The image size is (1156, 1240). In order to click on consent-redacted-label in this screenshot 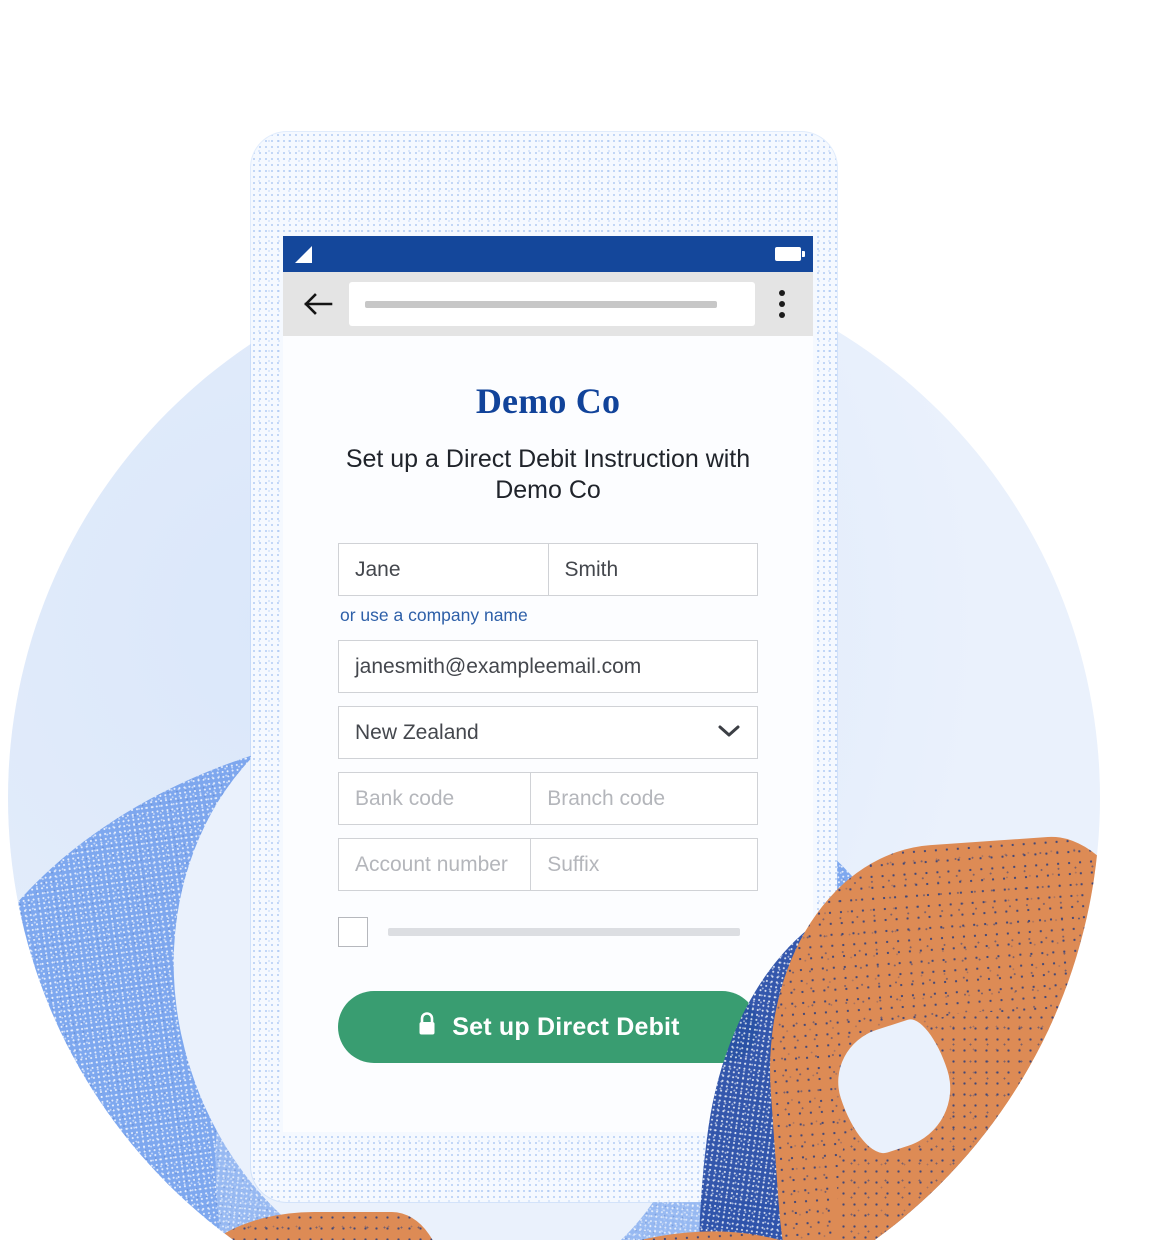, I will do `click(564, 932)`.